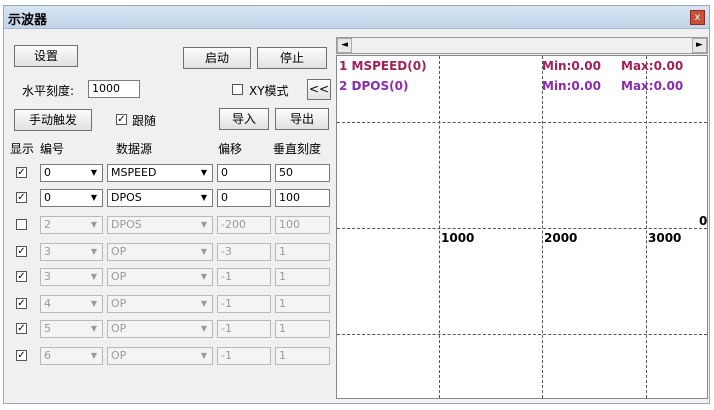 This screenshot has width=714, height=410. I want to click on header-offset: 偏移, so click(230, 149).